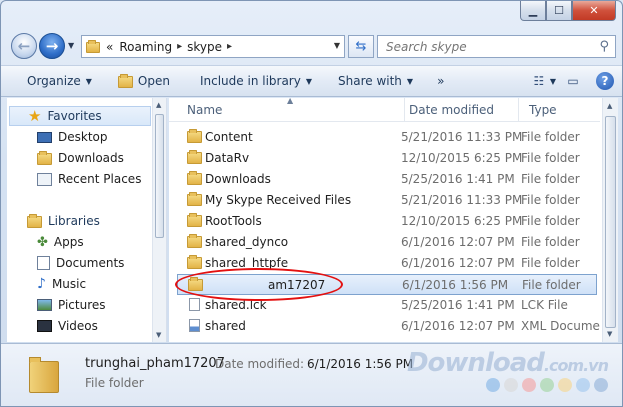 The height and width of the screenshot is (407, 623). I want to click on libraries-icon, so click(34, 220).